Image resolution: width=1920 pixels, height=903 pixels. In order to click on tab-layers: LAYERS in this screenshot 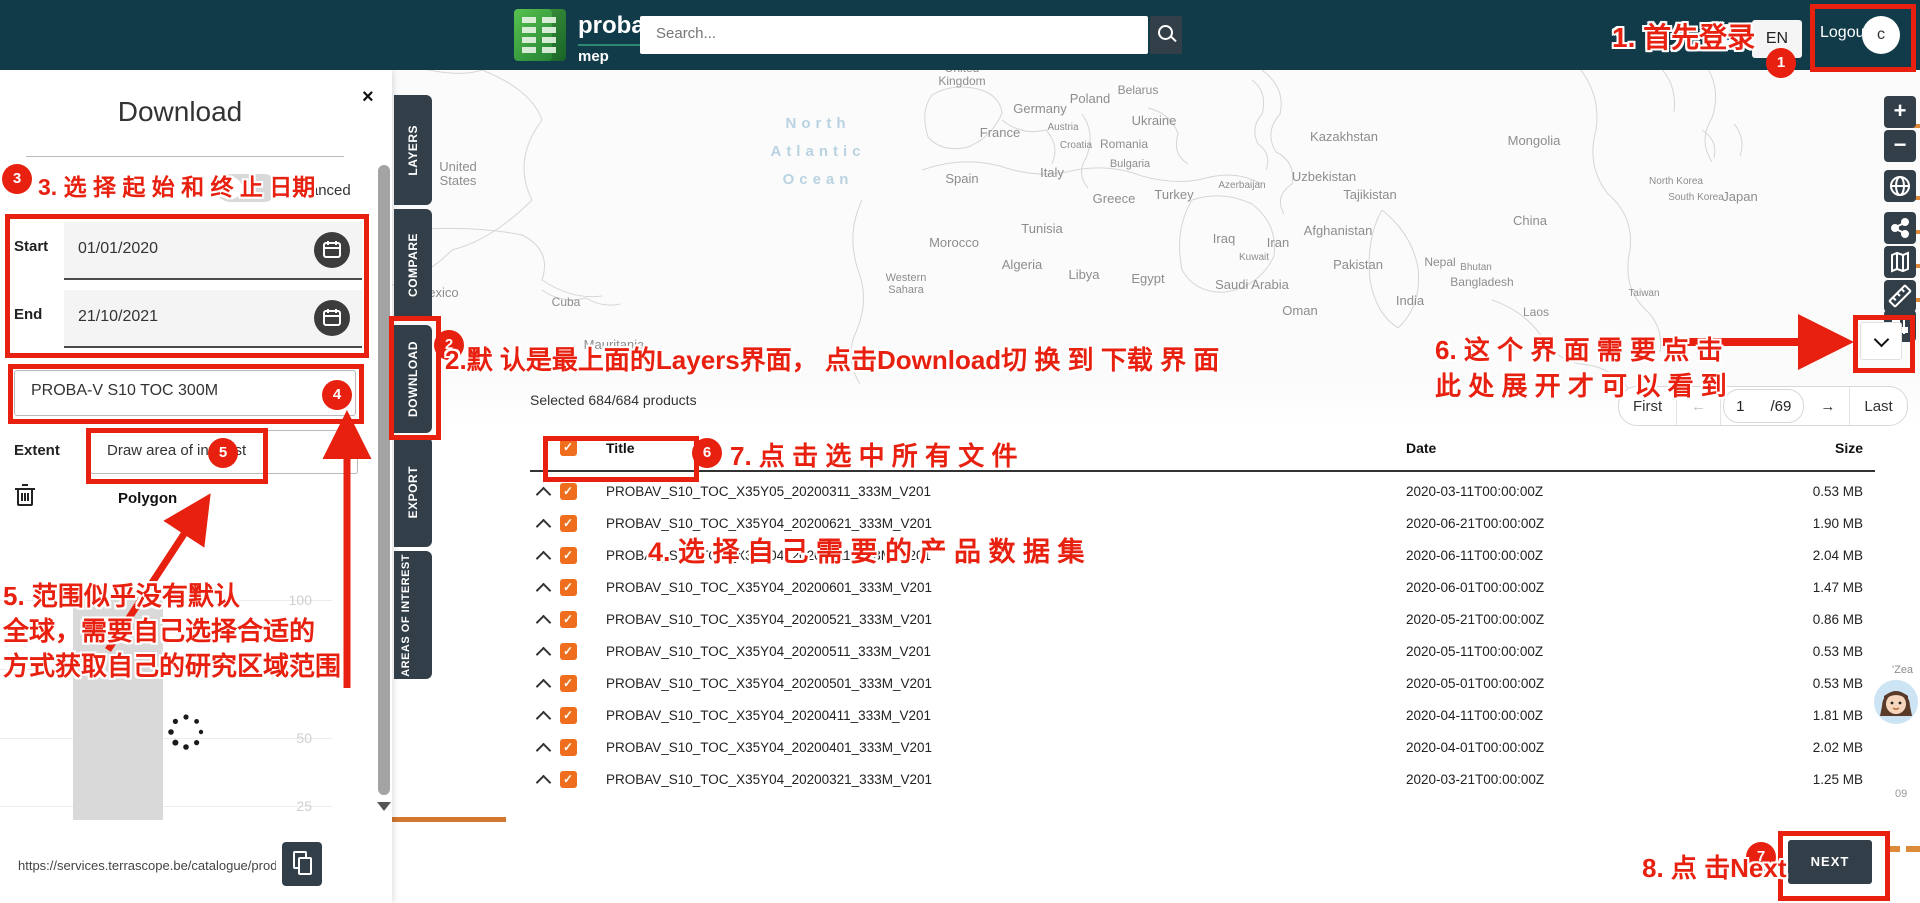, I will do `click(413, 150)`.